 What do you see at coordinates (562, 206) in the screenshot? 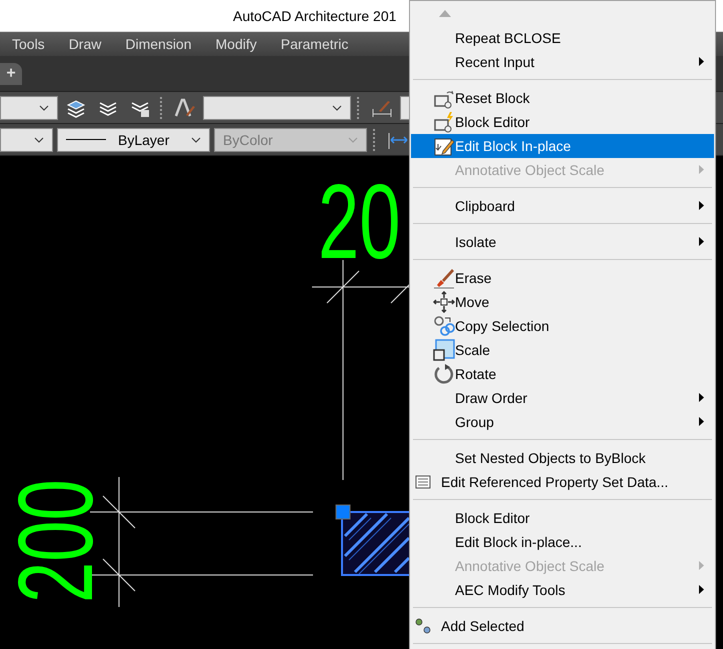
I see `menu-item: Clipboard` at bounding box center [562, 206].